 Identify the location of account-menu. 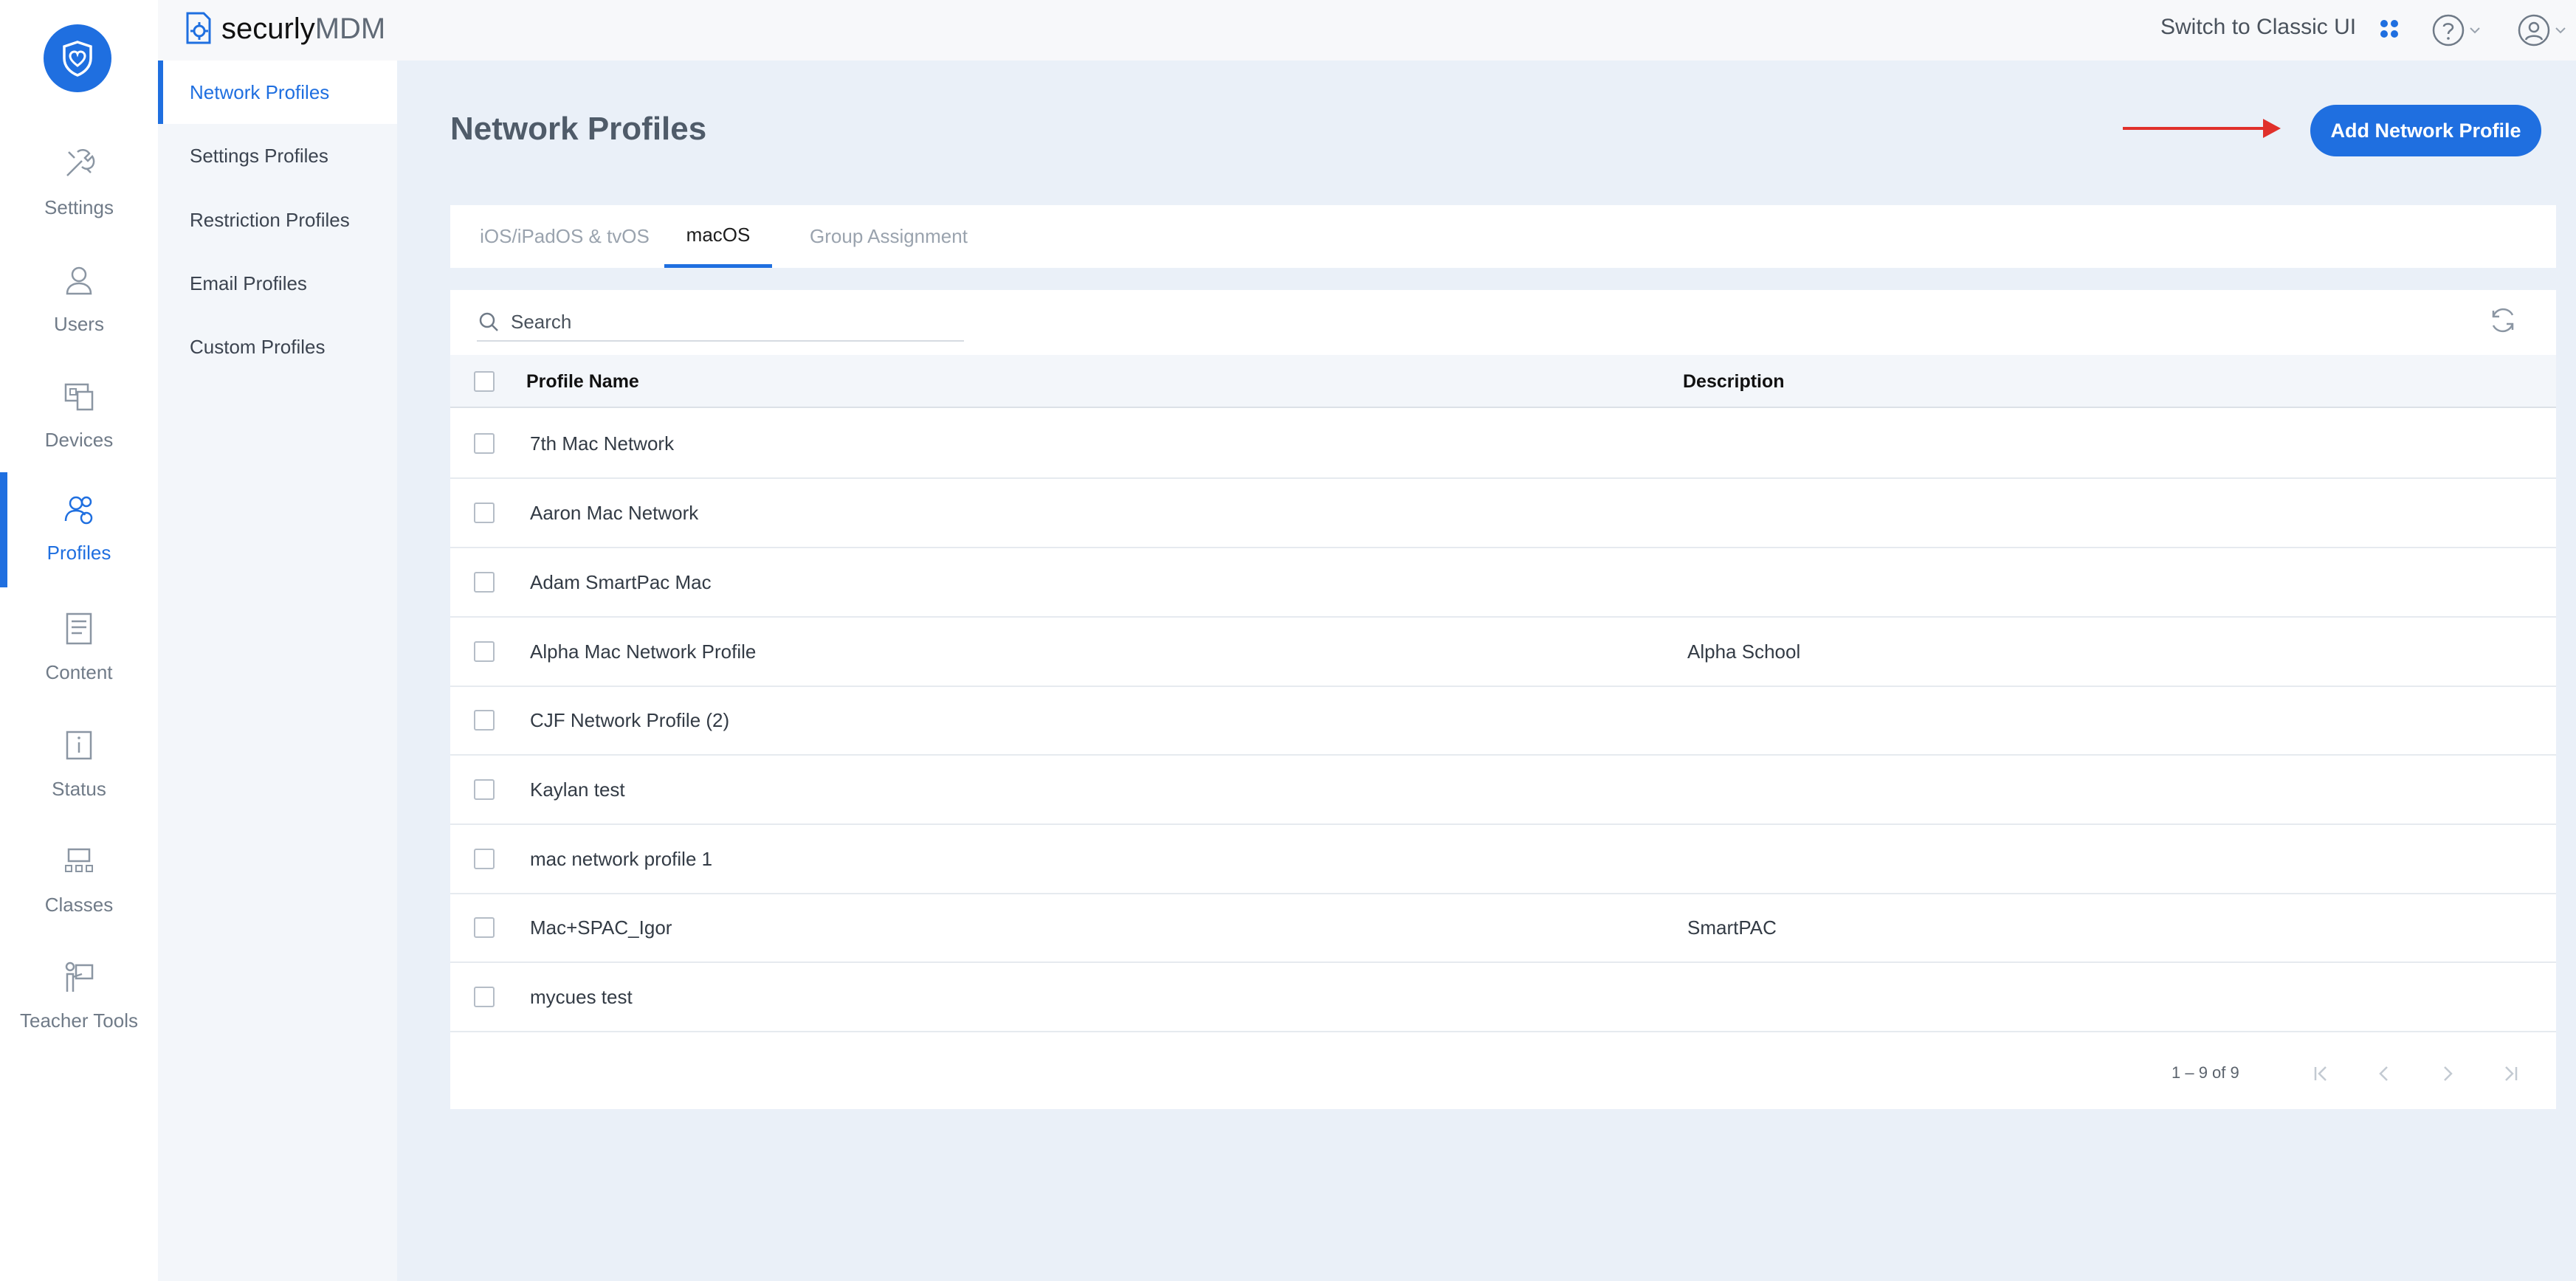
(2542, 30).